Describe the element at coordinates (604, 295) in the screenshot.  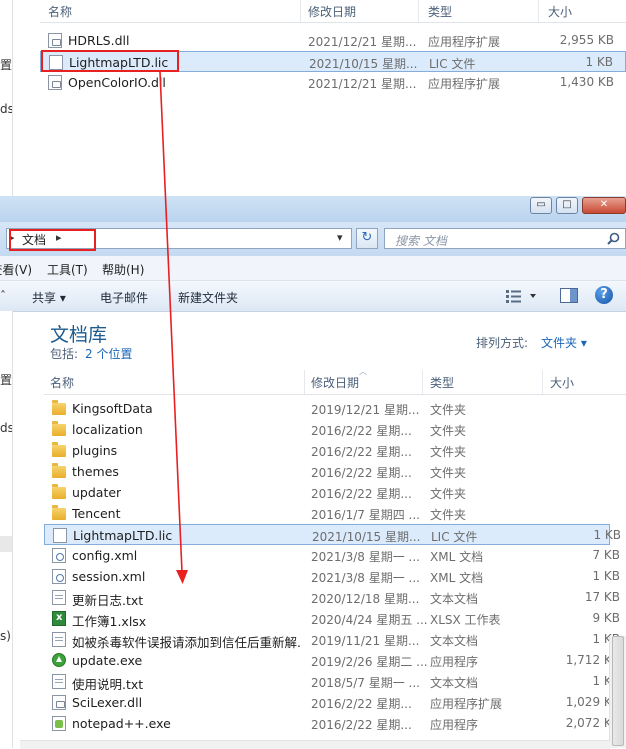
I see `help-icon: ?` at that location.